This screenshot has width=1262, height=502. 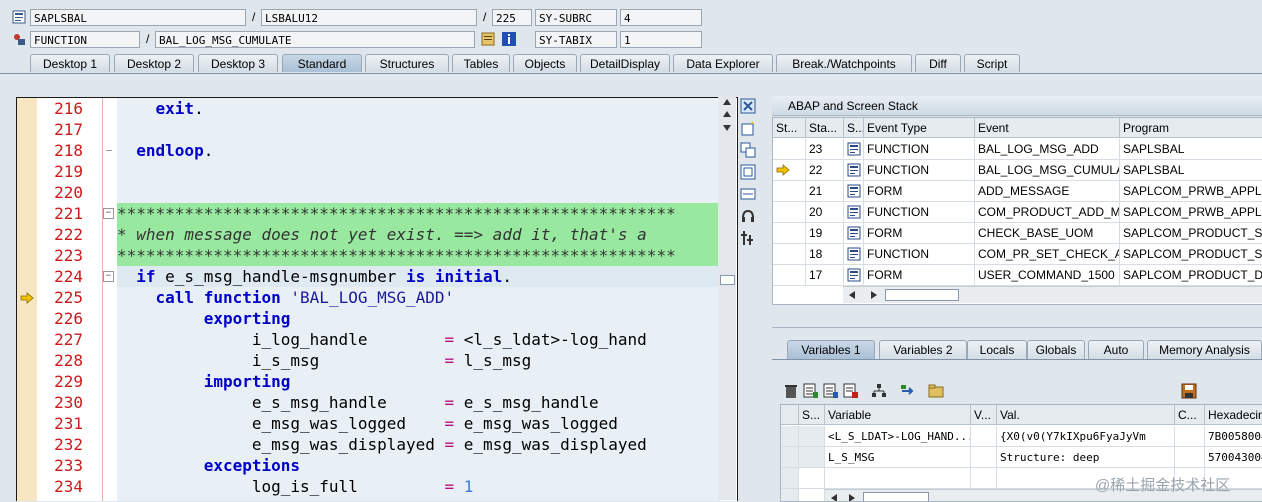 I want to click on services-icon, so click(x=748, y=216).